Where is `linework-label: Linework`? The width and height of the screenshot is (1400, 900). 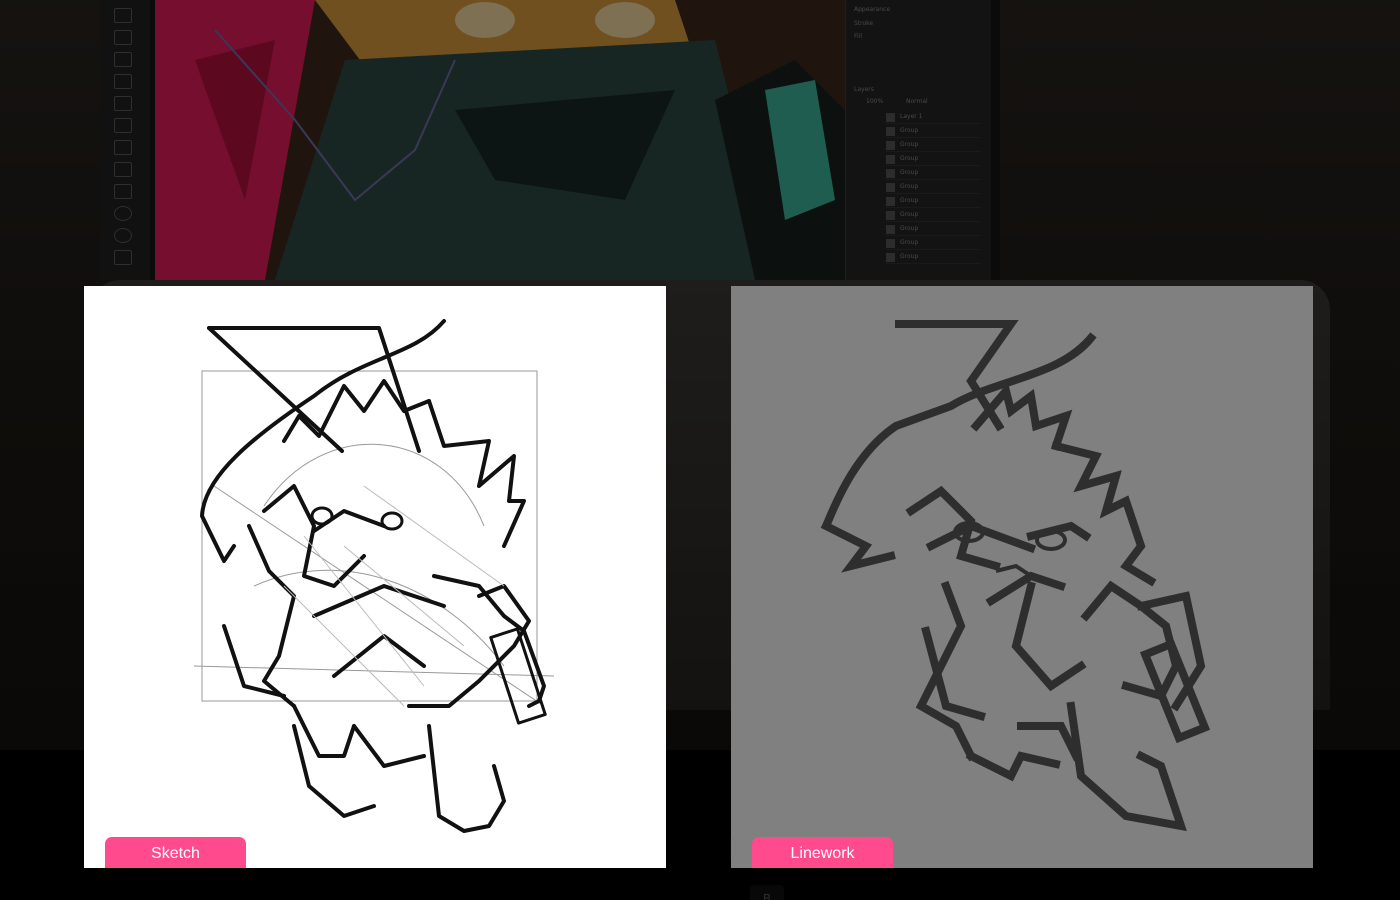 linework-label: Linework is located at coordinates (822, 852).